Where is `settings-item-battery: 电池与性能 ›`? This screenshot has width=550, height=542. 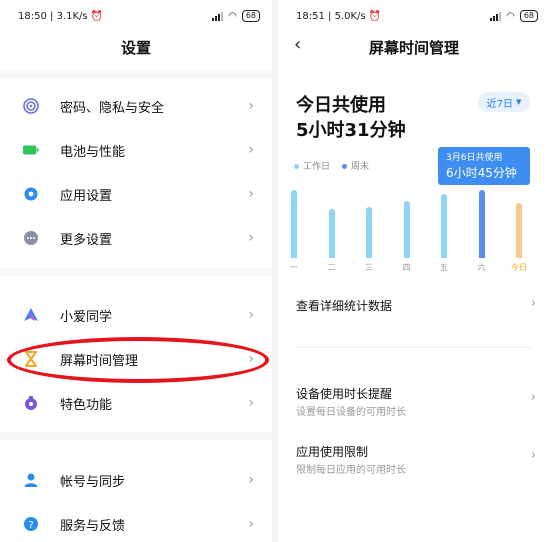 settings-item-battery: 电池与性能 › is located at coordinates (136, 150).